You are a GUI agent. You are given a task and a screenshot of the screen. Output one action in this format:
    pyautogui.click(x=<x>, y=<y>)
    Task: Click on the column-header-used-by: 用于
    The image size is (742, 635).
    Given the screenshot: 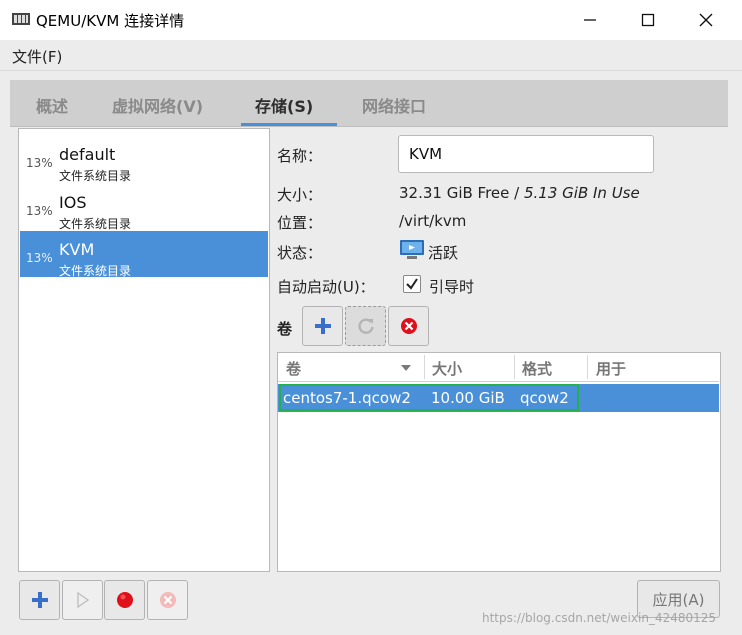 What is the action you would take?
    pyautogui.click(x=611, y=368)
    